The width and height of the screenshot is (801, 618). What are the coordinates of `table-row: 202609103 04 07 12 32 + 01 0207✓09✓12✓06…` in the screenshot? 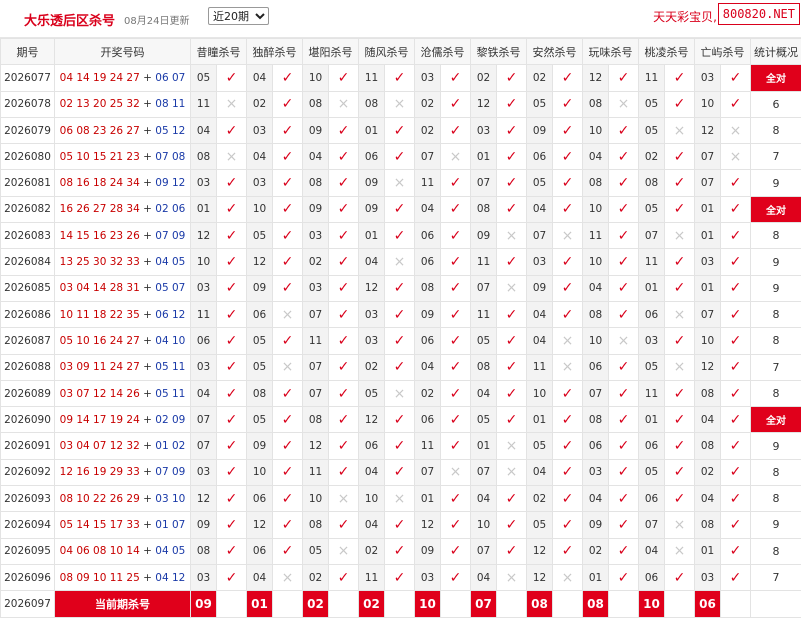 It's located at (401, 446).